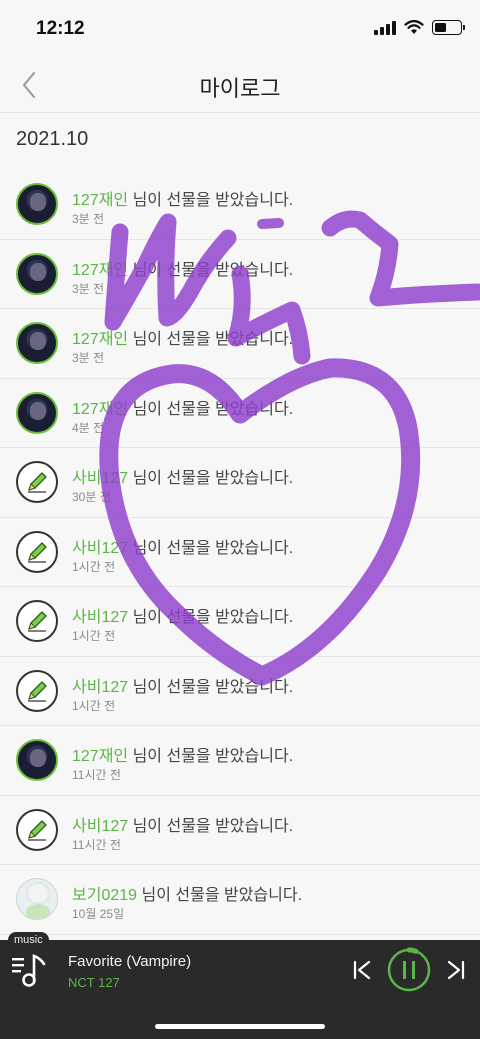 The width and height of the screenshot is (480, 1039). I want to click on log-item: 127재인 님이 선물을 받았습니다. 4분 전, so click(240, 413).